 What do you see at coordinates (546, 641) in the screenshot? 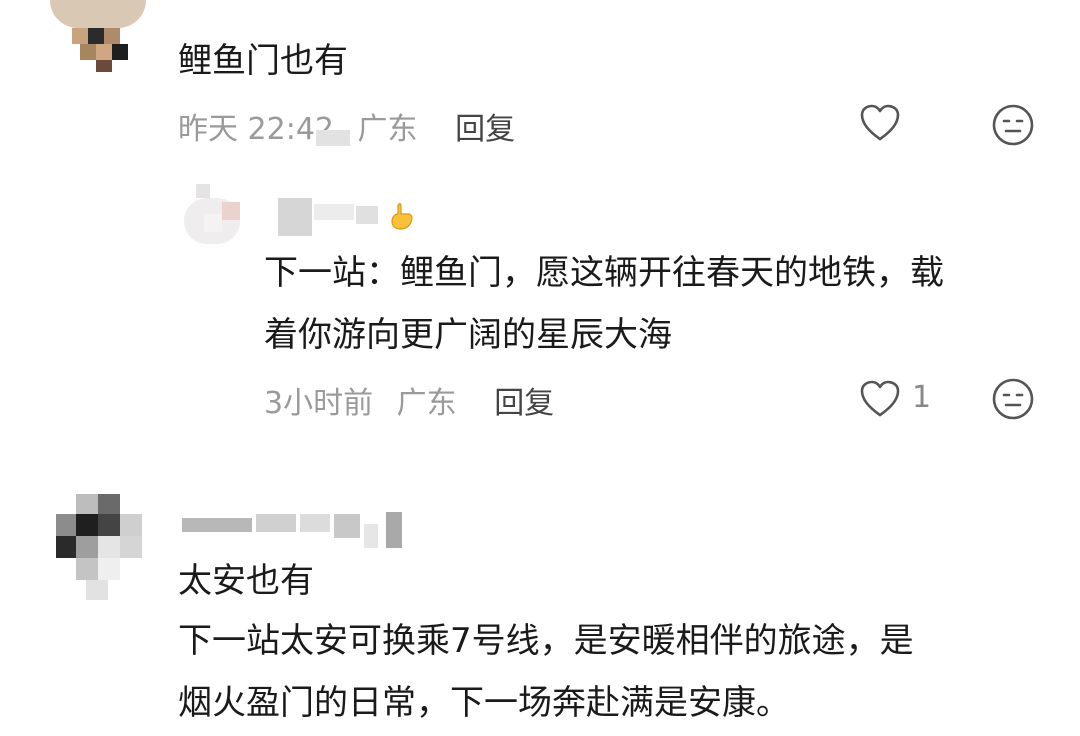
I see `comment-text-line: 下一站太安可换乘7号线，是安暖相伴的旅途，是` at bounding box center [546, 641].